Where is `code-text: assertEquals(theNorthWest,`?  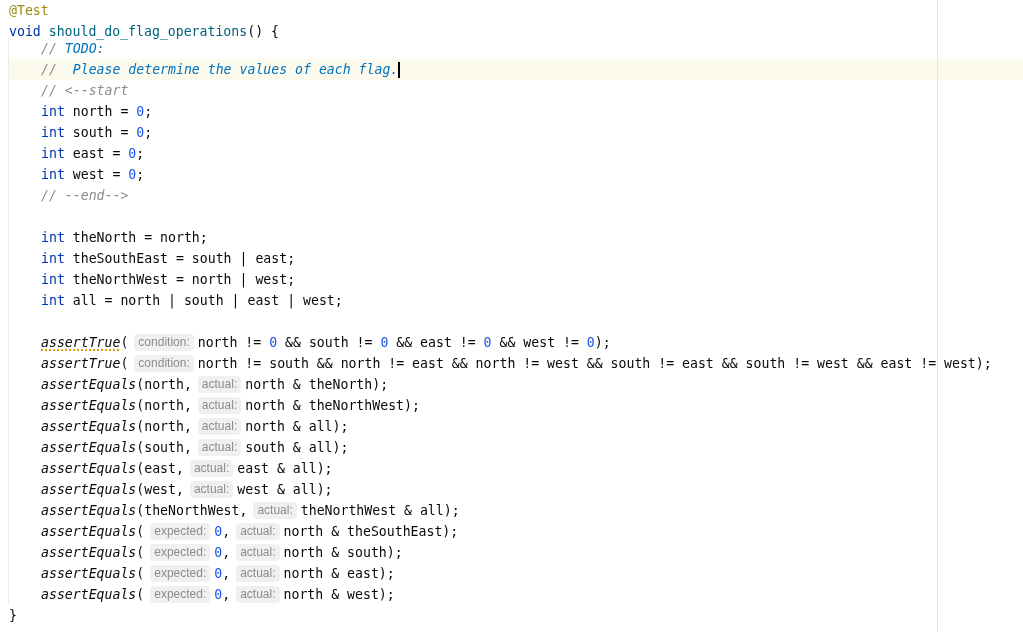
code-text: assertEquals(theNorthWest, is located at coordinates (144, 511).